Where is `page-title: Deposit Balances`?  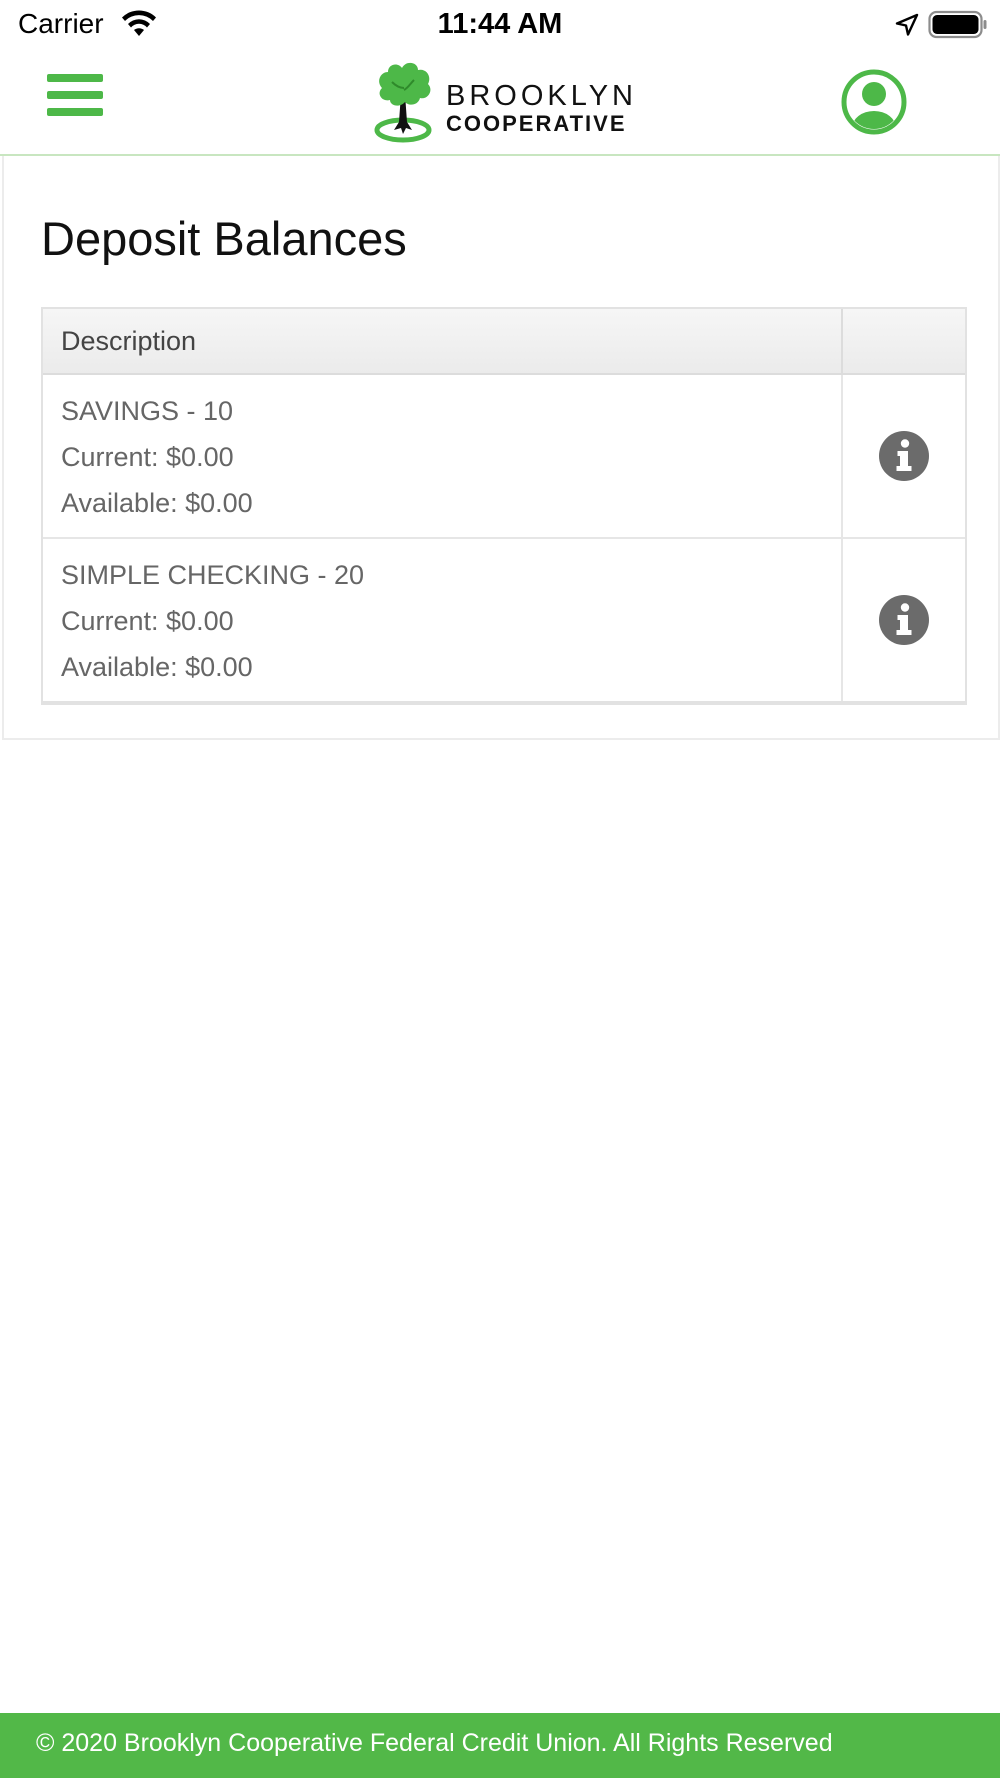 page-title: Deposit Balances is located at coordinates (224, 238).